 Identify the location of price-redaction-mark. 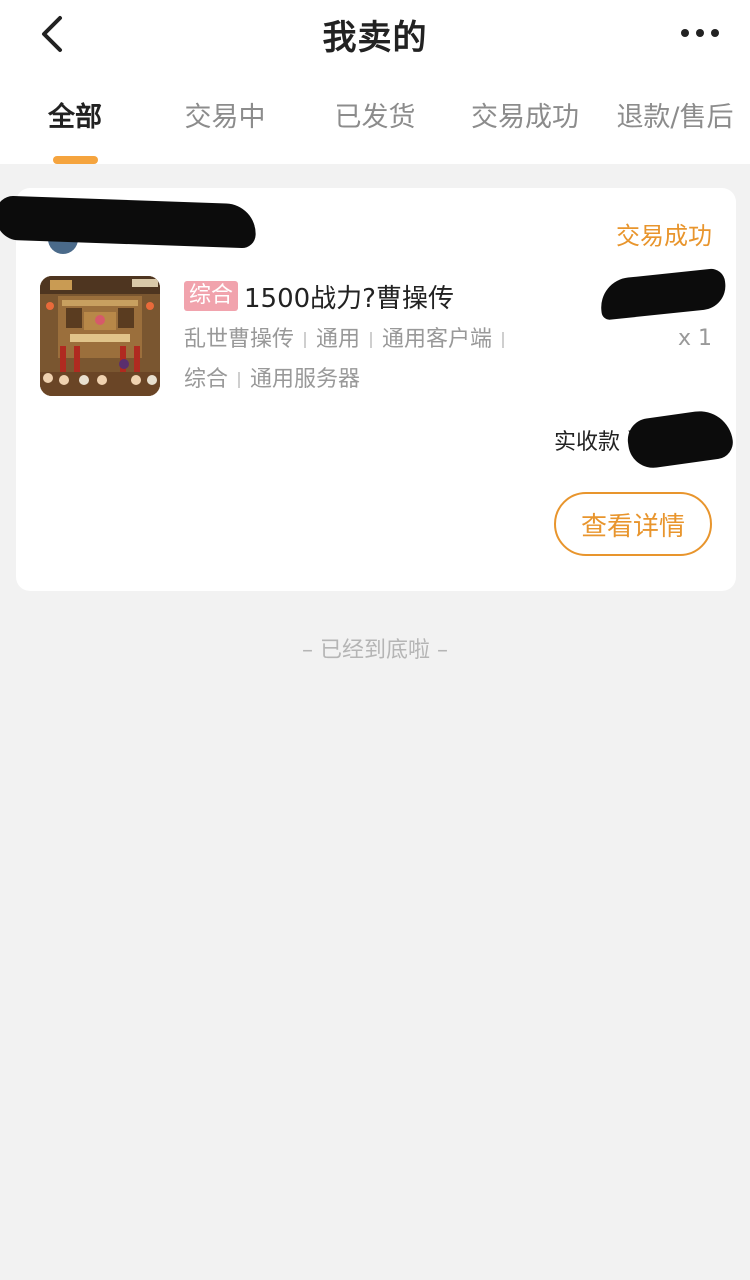
(663, 294).